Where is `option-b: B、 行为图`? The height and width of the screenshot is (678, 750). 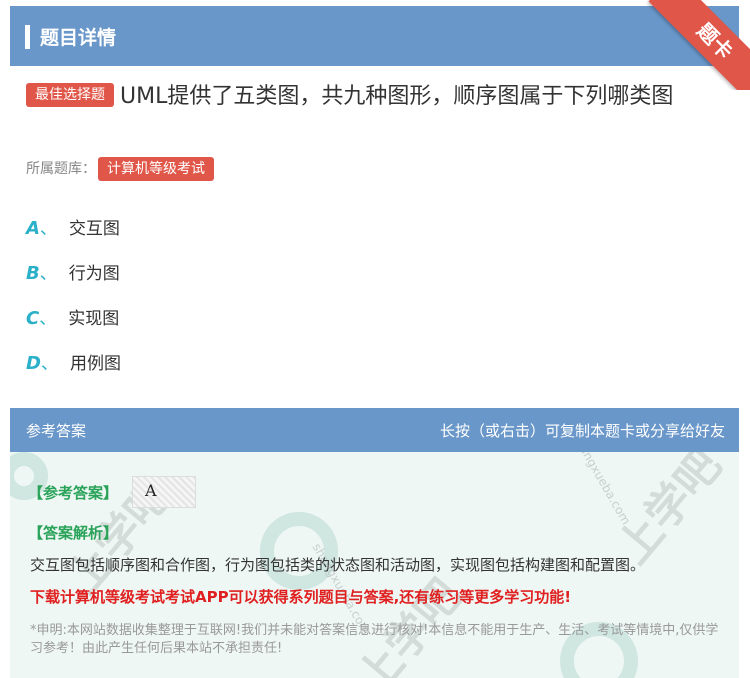
option-b: B、 行为图 is located at coordinates (73, 271).